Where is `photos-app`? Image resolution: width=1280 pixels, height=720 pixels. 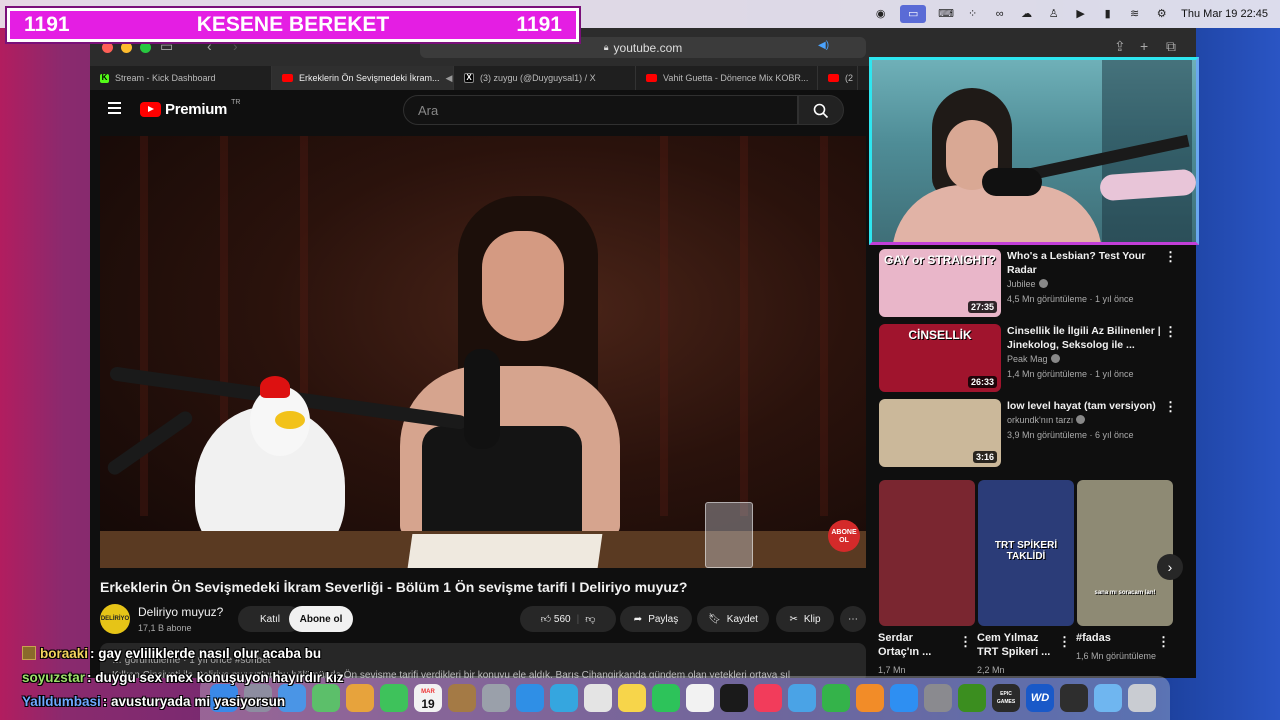
photos-app is located at coordinates (360, 698).